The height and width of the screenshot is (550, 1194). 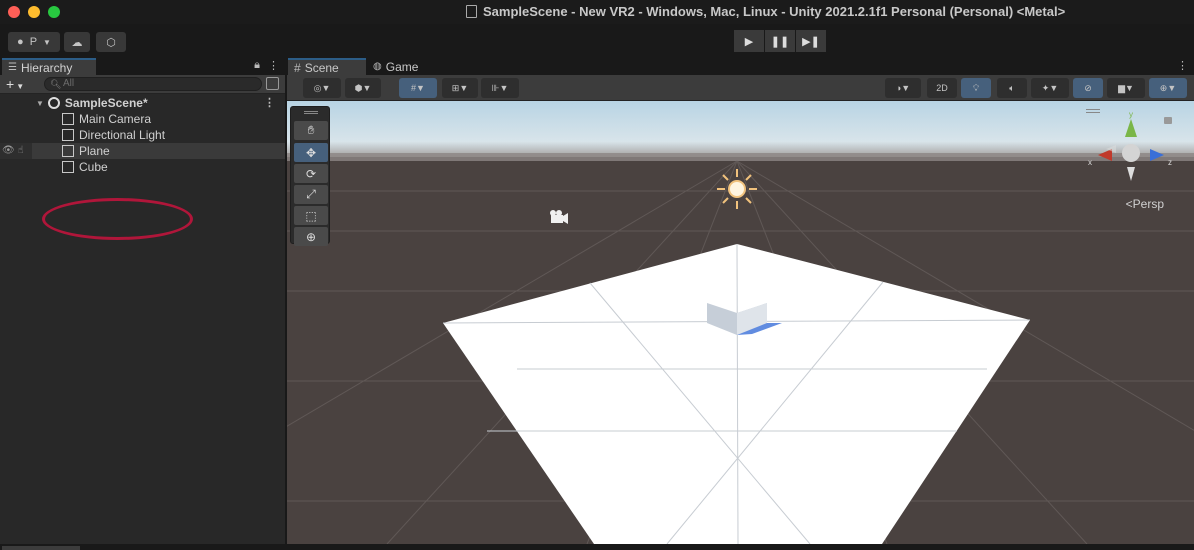 I want to click on scene-name: SampleScene*, so click(x=106, y=103).